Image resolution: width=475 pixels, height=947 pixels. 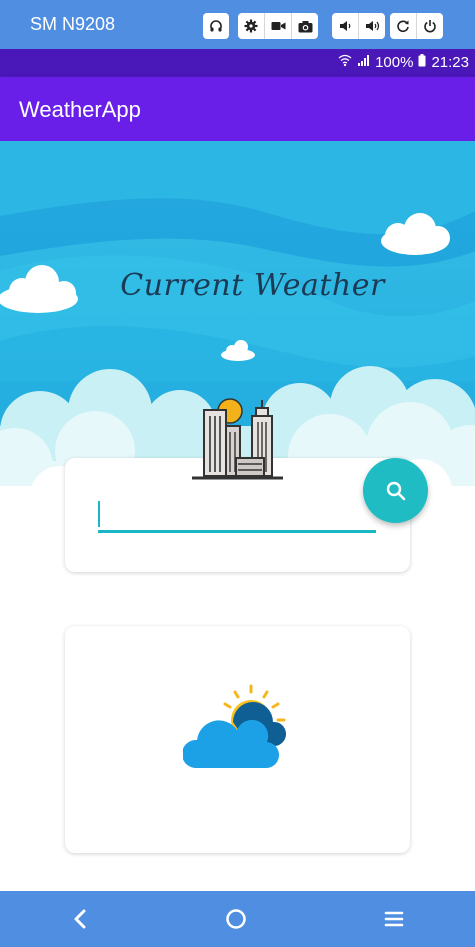 I want to click on rotate-icon, so click(x=403, y=26).